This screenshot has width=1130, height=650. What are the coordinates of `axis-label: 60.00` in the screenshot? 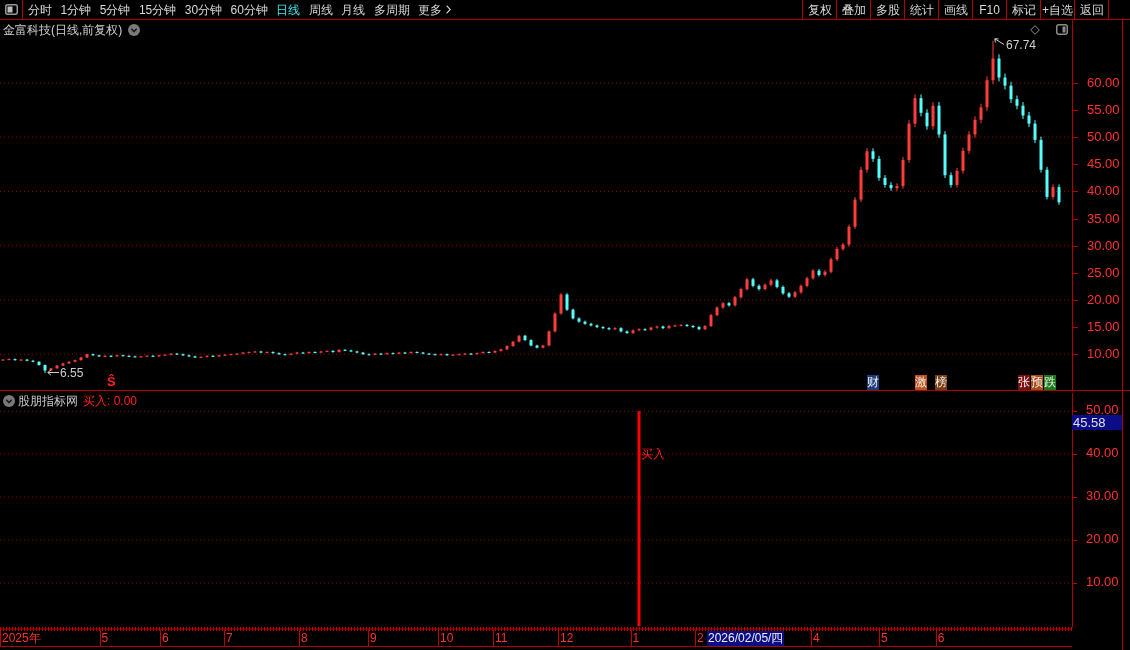 It's located at (1103, 82).